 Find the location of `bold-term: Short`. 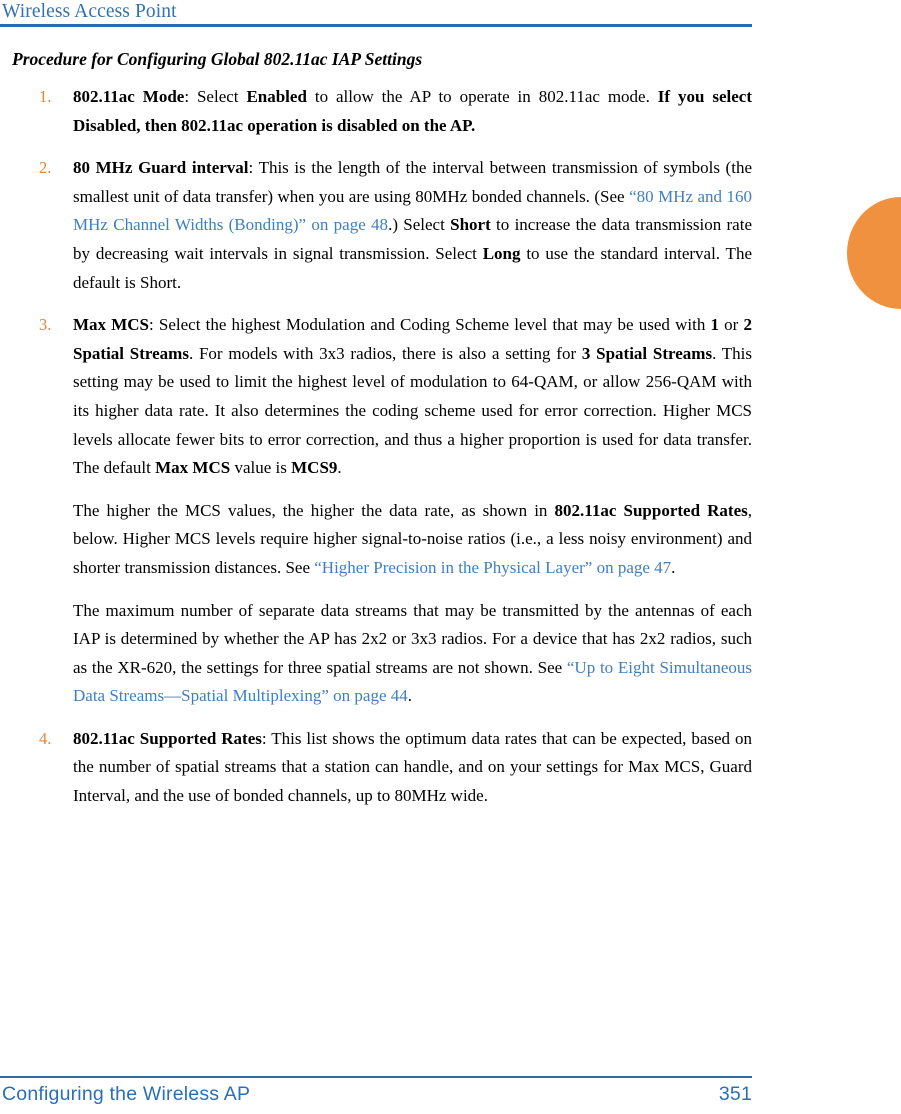

bold-term: Short is located at coordinates (470, 225).